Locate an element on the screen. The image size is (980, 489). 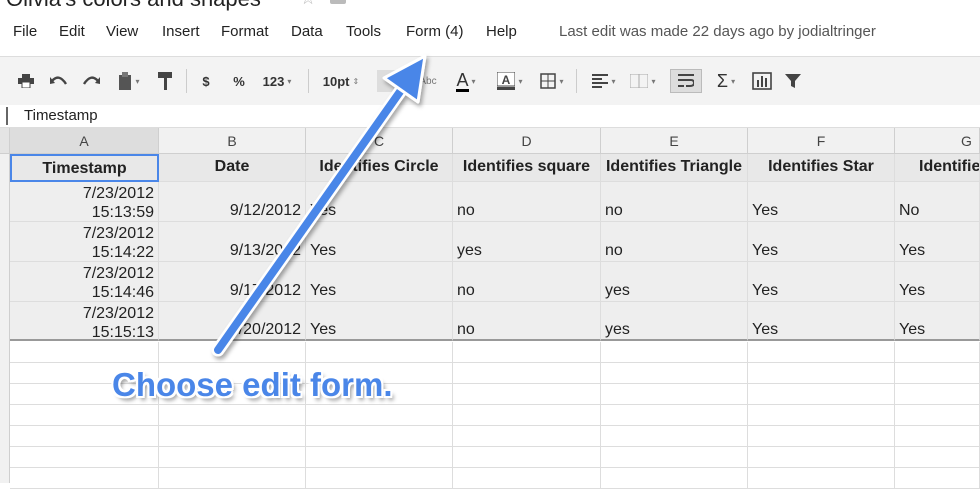
formula-input: Timestamp is located at coordinates (61, 115).